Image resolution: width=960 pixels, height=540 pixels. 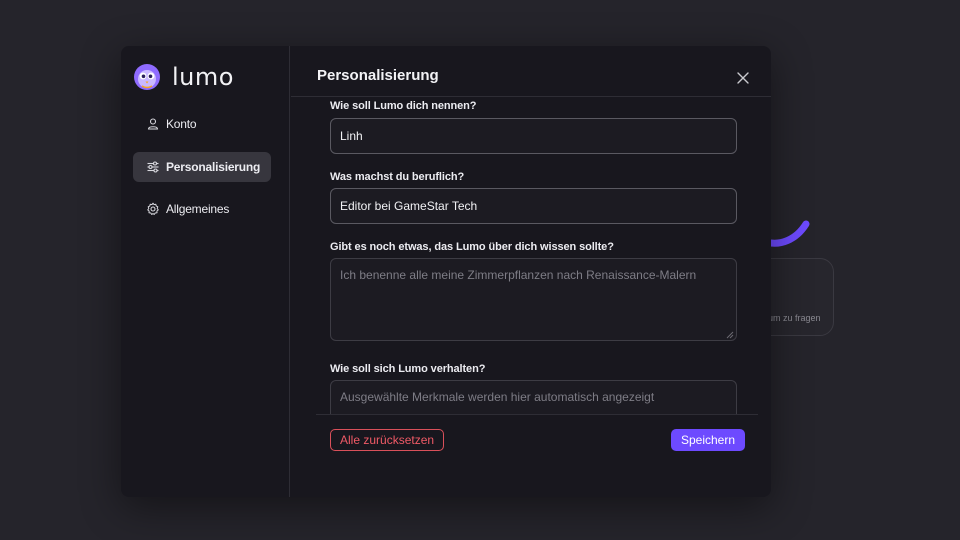 I want to click on panel-header: Personalisierung, so click(x=531, y=71).